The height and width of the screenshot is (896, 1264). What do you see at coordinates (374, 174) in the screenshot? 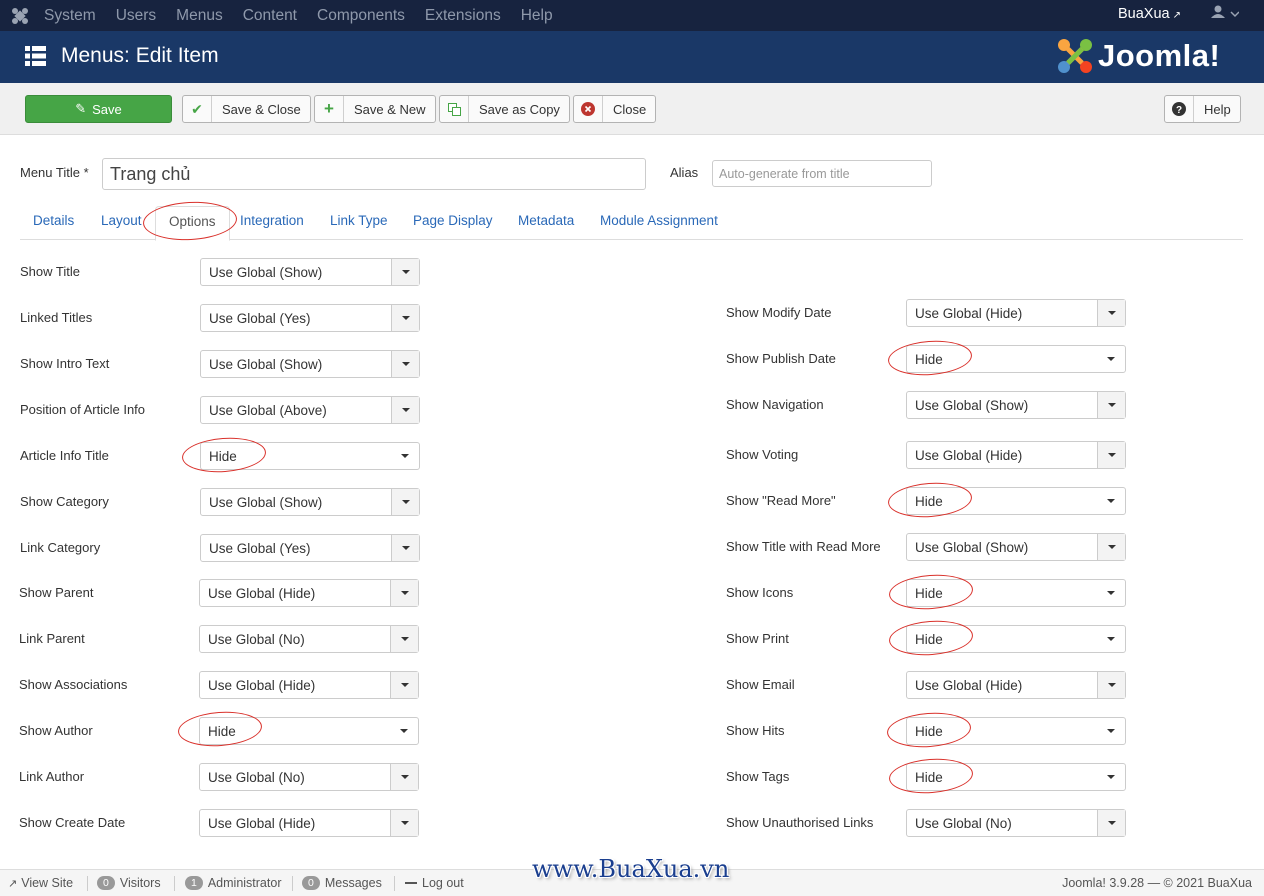
I see `menu-title-input` at bounding box center [374, 174].